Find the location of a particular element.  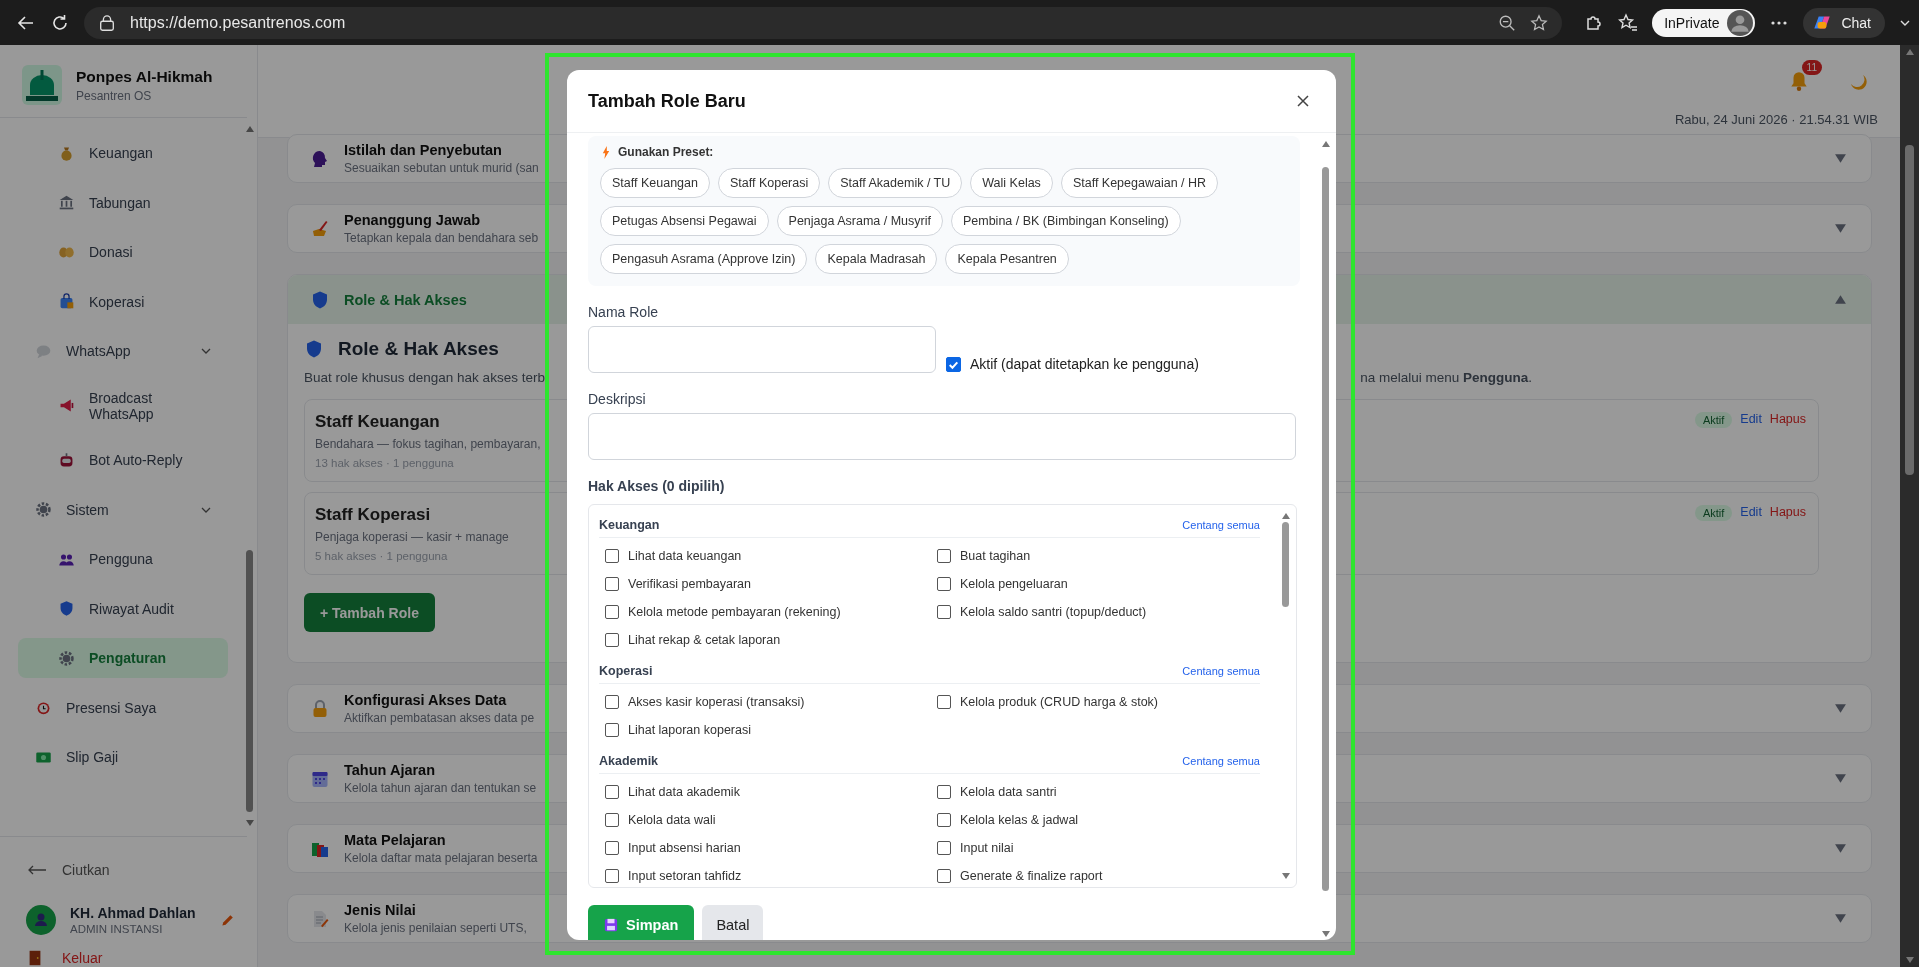

user-role: ADMIN INSTANSI is located at coordinates (117, 929).